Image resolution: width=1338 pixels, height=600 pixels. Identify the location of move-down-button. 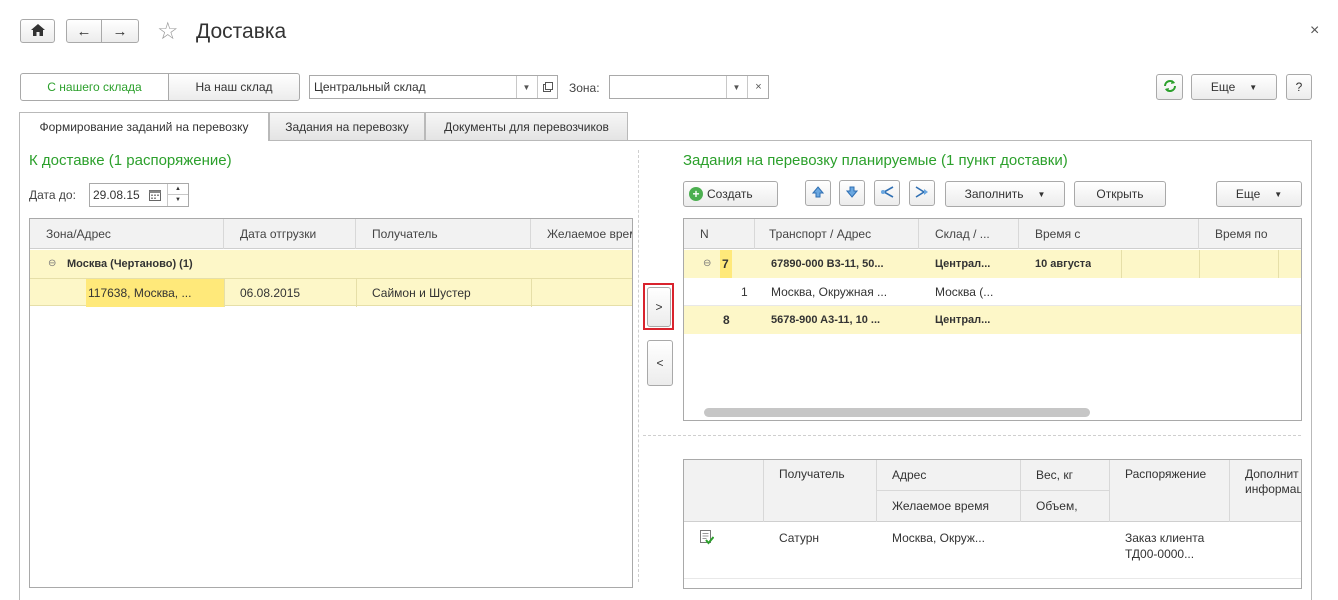
(852, 193).